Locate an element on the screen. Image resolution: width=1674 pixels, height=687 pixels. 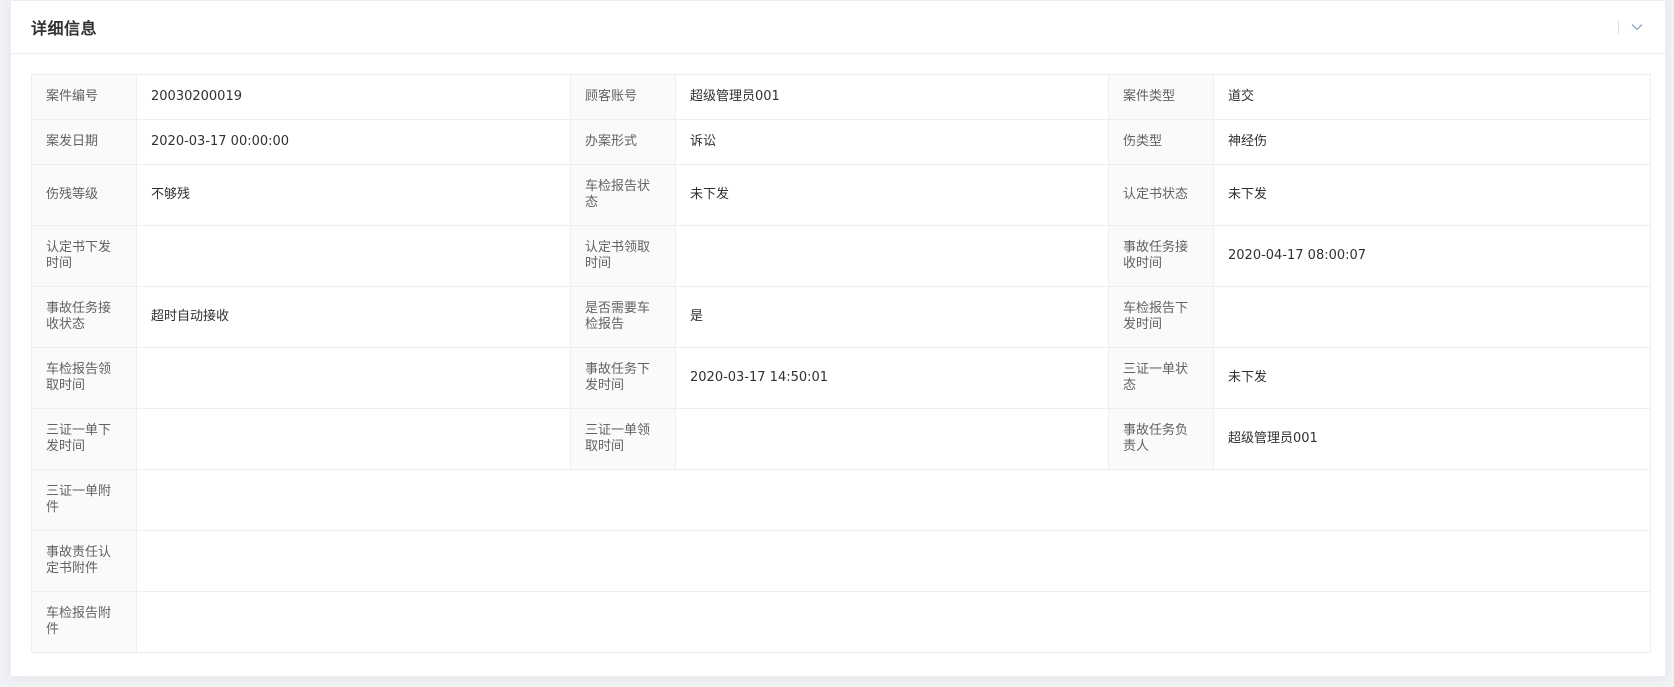
field-label: 认定书领取时间 is located at coordinates (623, 256).